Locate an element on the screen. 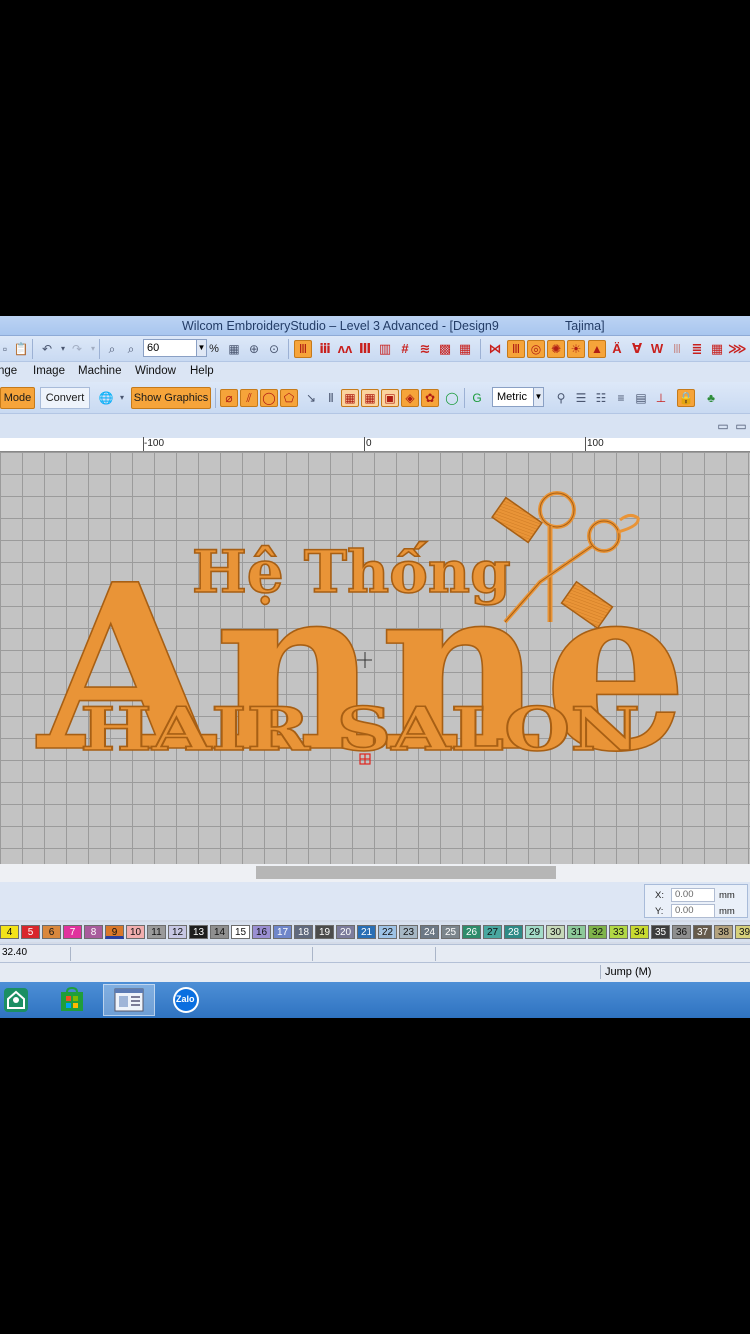 The image size is (750, 1334). color-swatch: 6 is located at coordinates (51, 932).